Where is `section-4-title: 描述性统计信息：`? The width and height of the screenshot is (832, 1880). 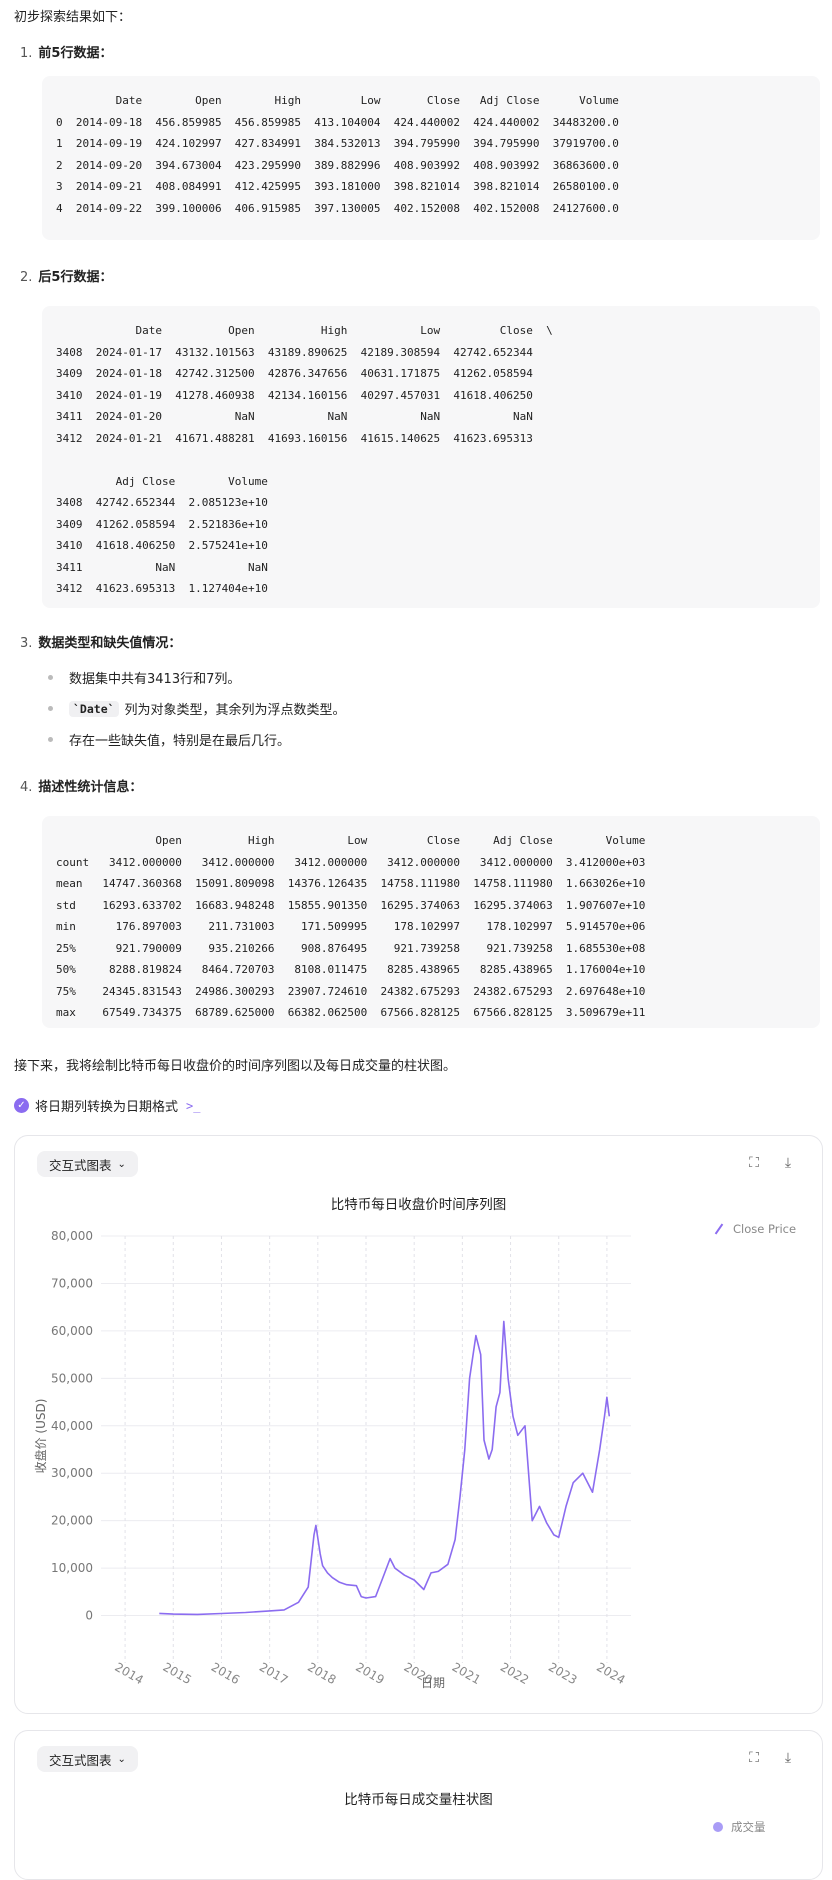
section-4-title: 描述性统计信息： is located at coordinates (90, 787).